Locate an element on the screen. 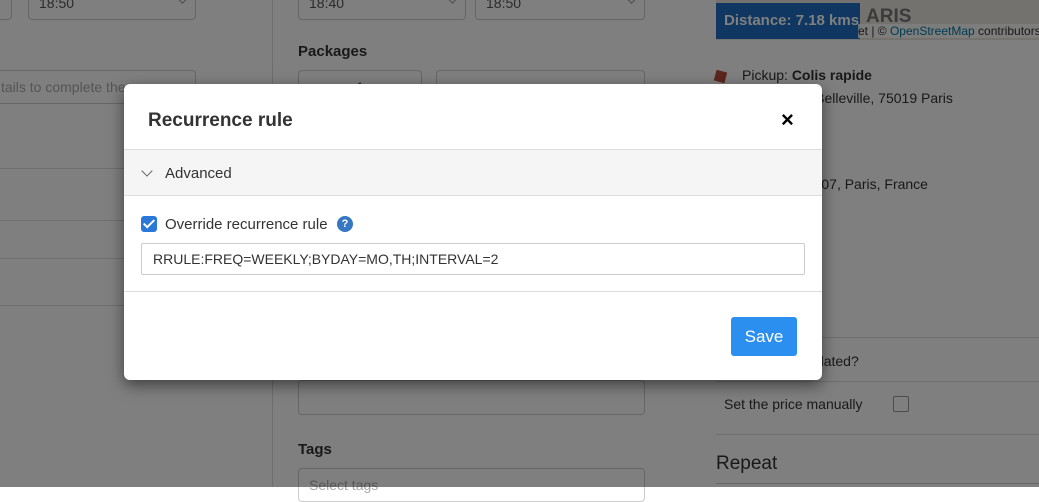  override-recurrence-checkbox is located at coordinates (149, 224).